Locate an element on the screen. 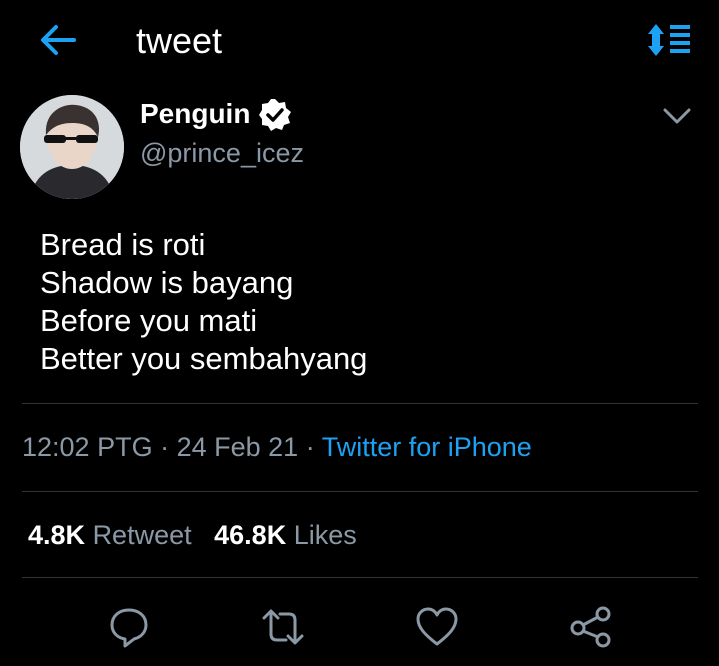 This screenshot has width=719, height=666. likes-count: 46.8K is located at coordinates (250, 535).